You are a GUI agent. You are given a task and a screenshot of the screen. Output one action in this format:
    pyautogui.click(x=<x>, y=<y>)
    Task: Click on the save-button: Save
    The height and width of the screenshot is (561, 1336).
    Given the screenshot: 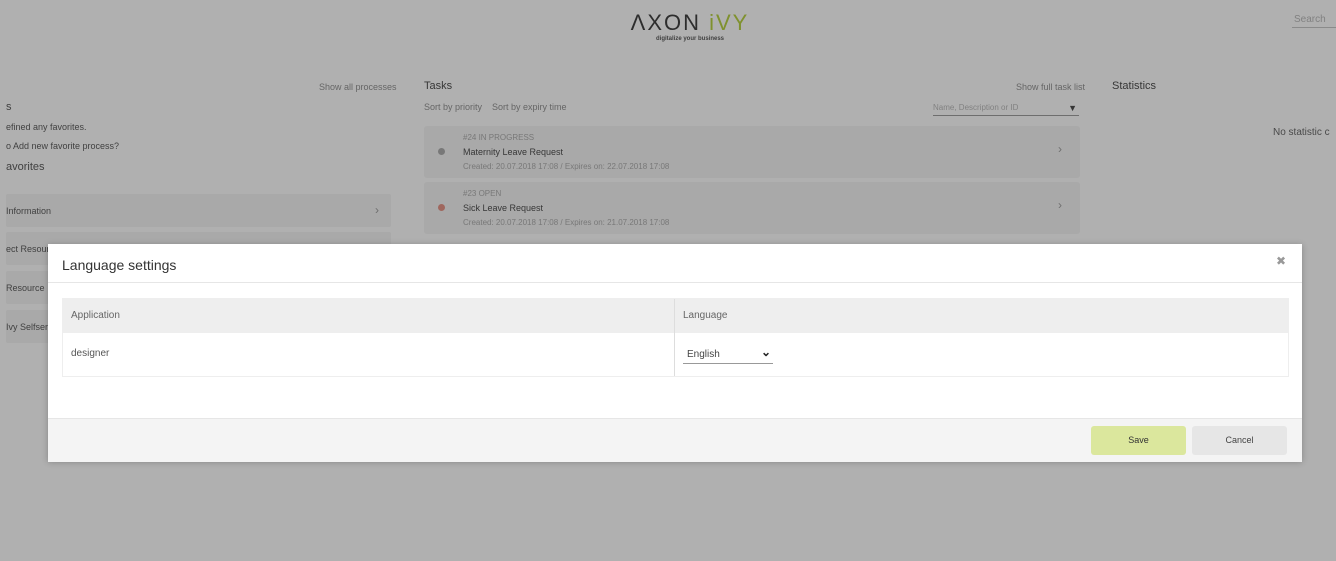 What is the action you would take?
    pyautogui.click(x=1138, y=440)
    